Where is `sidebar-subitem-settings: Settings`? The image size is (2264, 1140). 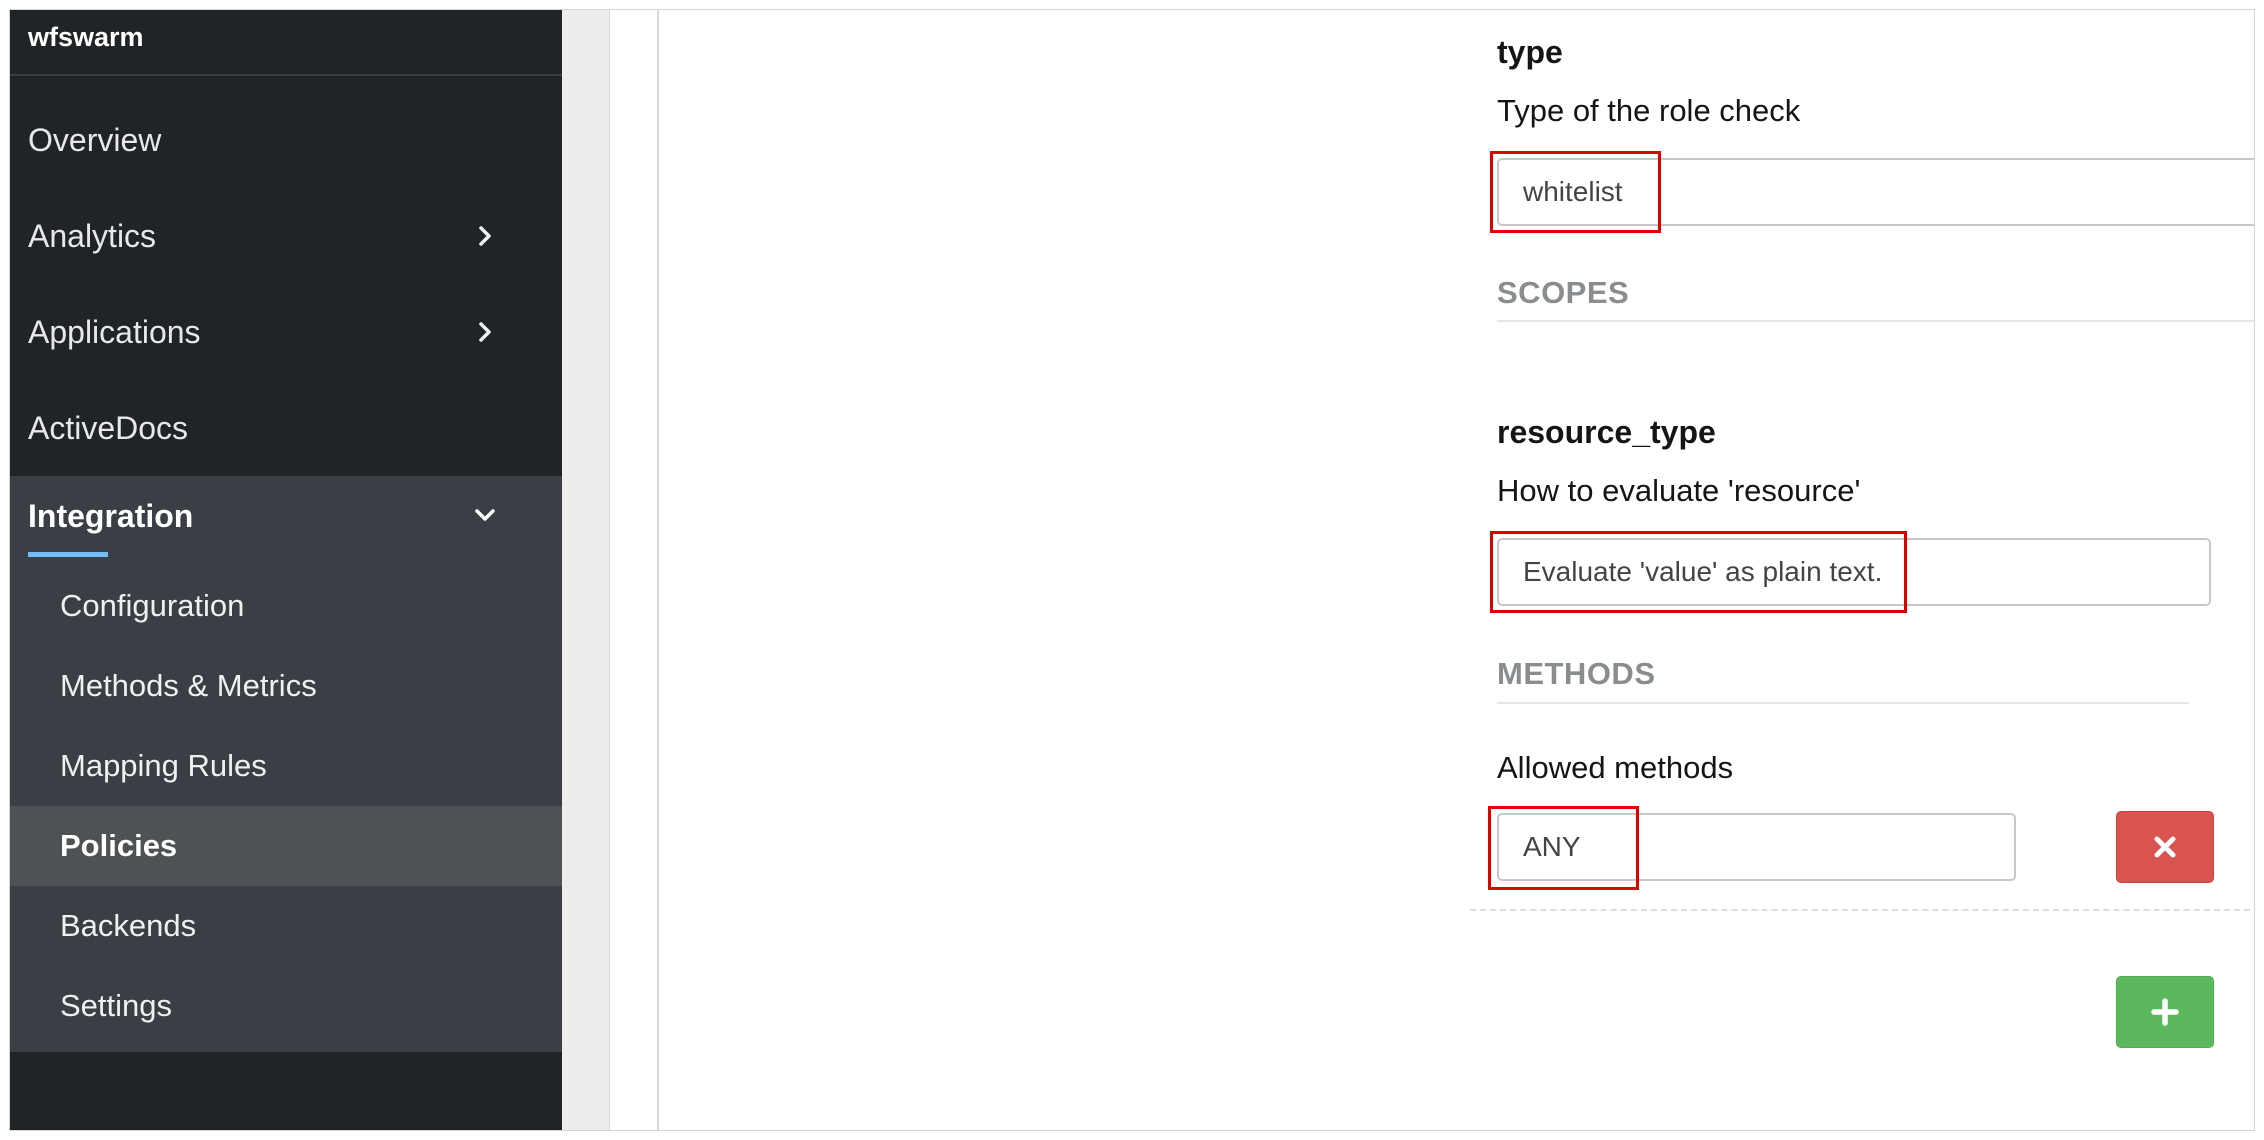
sidebar-subitem-settings: Settings is located at coordinates (286, 1006).